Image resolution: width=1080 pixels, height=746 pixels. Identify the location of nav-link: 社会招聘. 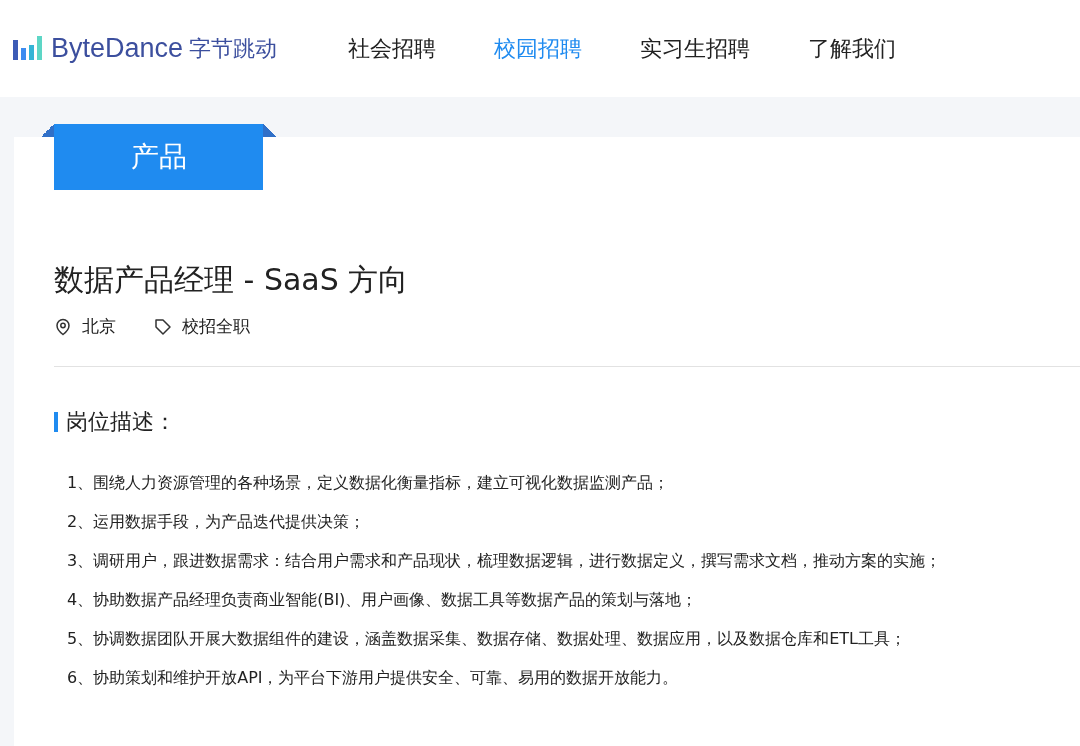
(392, 48).